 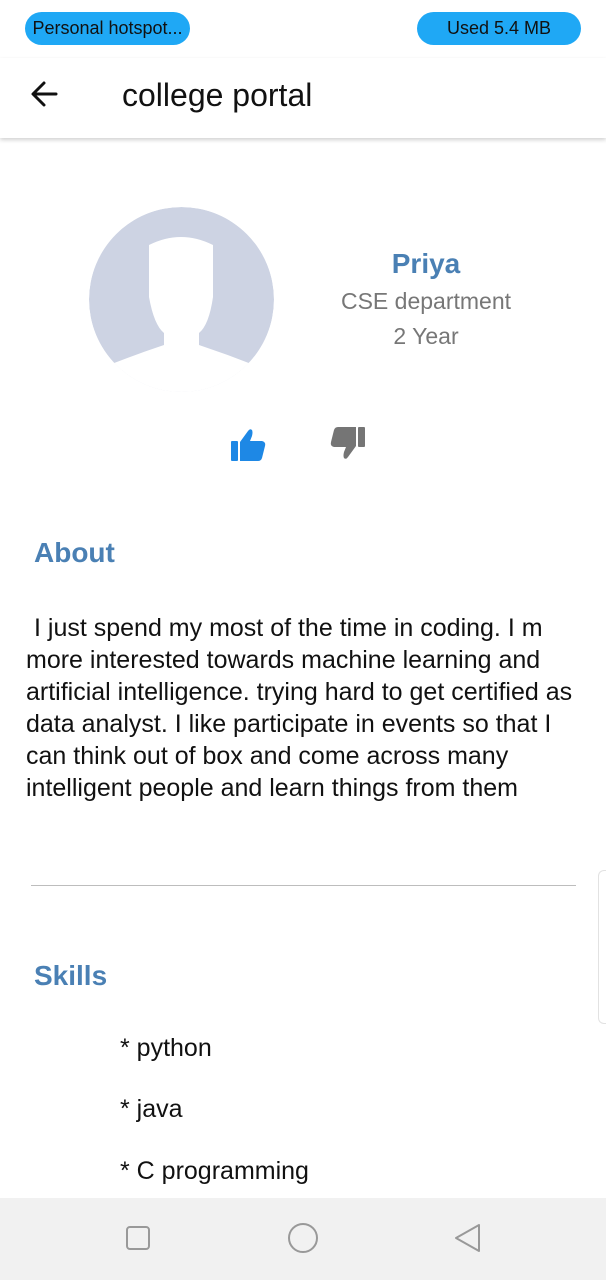 What do you see at coordinates (426, 336) in the screenshot?
I see `profile-year: 2 Year` at bounding box center [426, 336].